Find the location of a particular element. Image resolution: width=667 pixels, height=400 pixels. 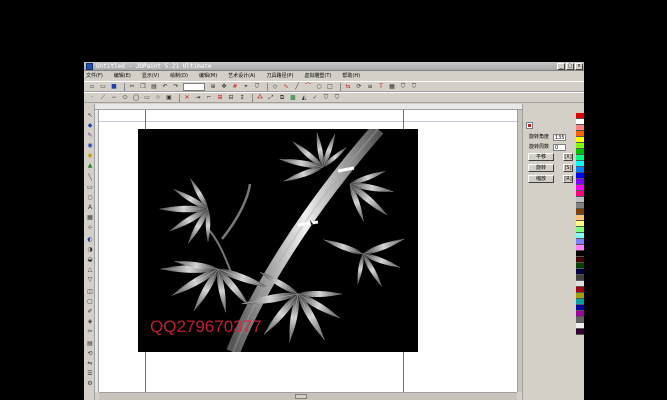

polyline-icon: ⟋ is located at coordinates (103, 98).